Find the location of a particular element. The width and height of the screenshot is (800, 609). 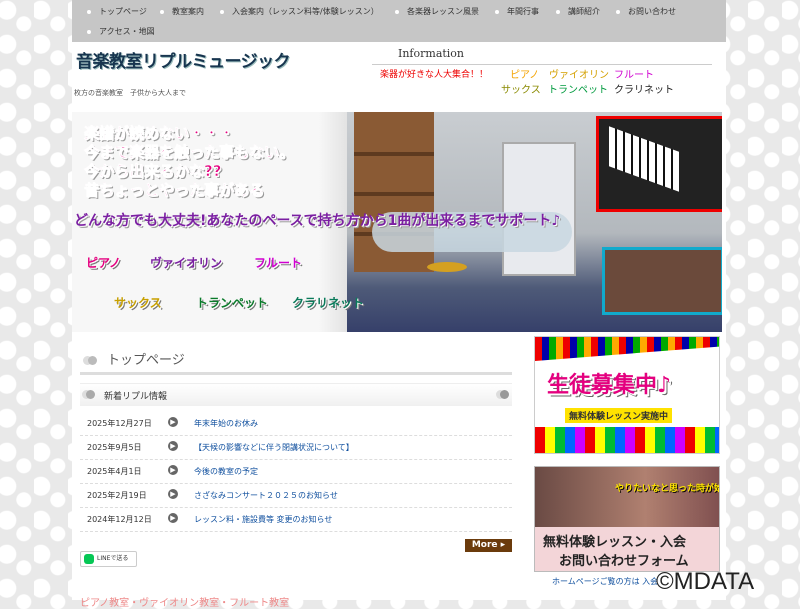

trial-caption: やりたいなと思った時が始め時 is located at coordinates (667, 489).